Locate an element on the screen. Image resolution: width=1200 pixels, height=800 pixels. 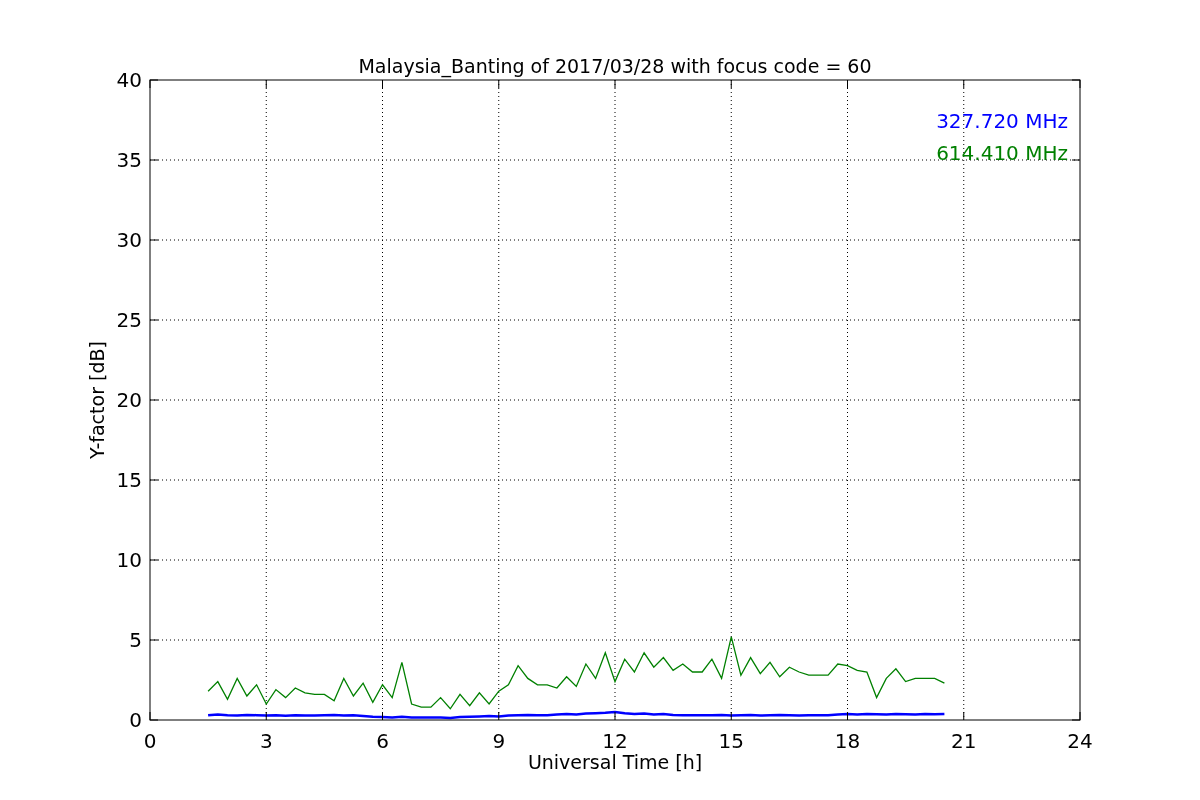
legend-label: 614.410 MHz is located at coordinates (1002, 153).